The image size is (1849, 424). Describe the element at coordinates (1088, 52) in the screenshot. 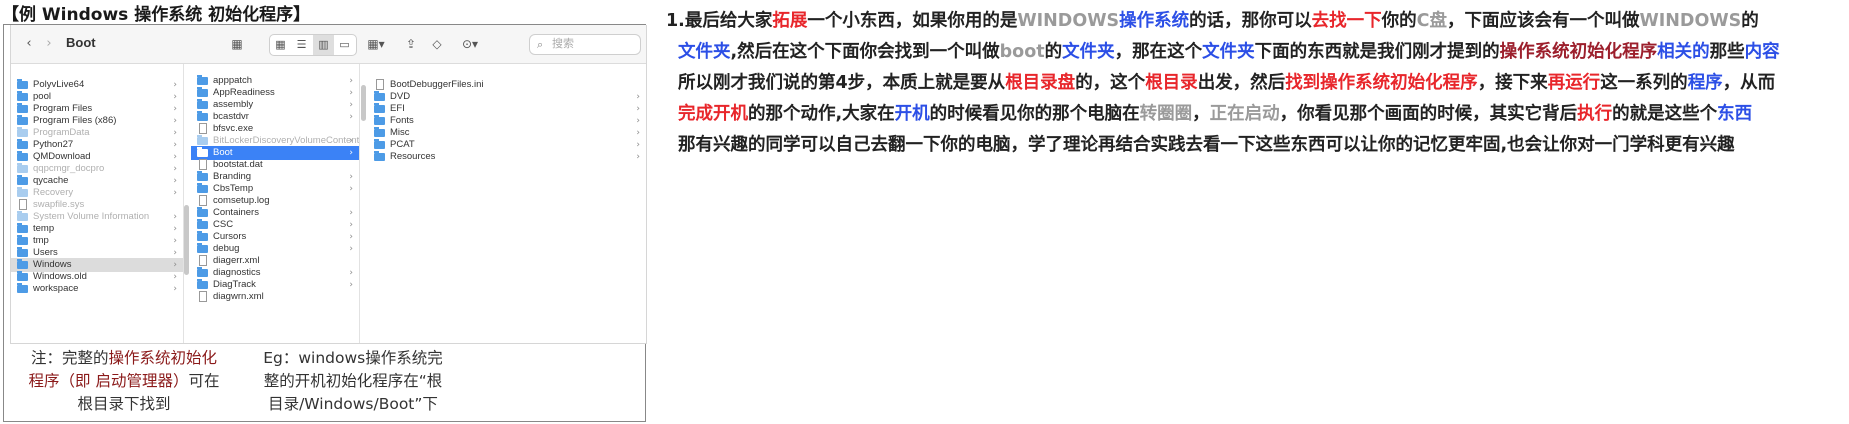

I see `highlighted-text: 文件夹` at that location.